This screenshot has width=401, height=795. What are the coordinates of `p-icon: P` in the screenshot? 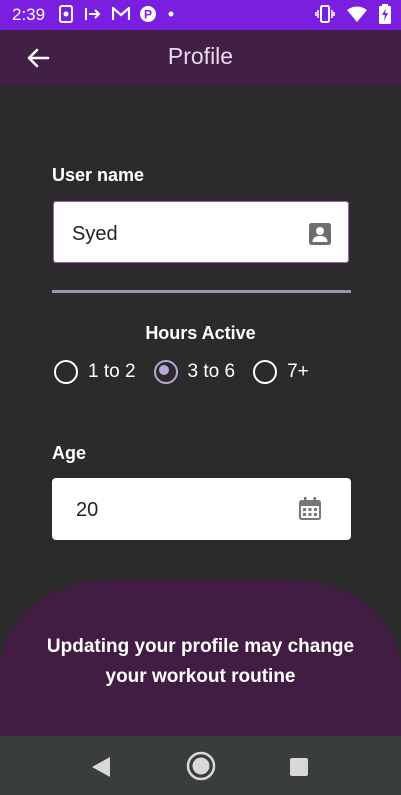 It's located at (148, 14).